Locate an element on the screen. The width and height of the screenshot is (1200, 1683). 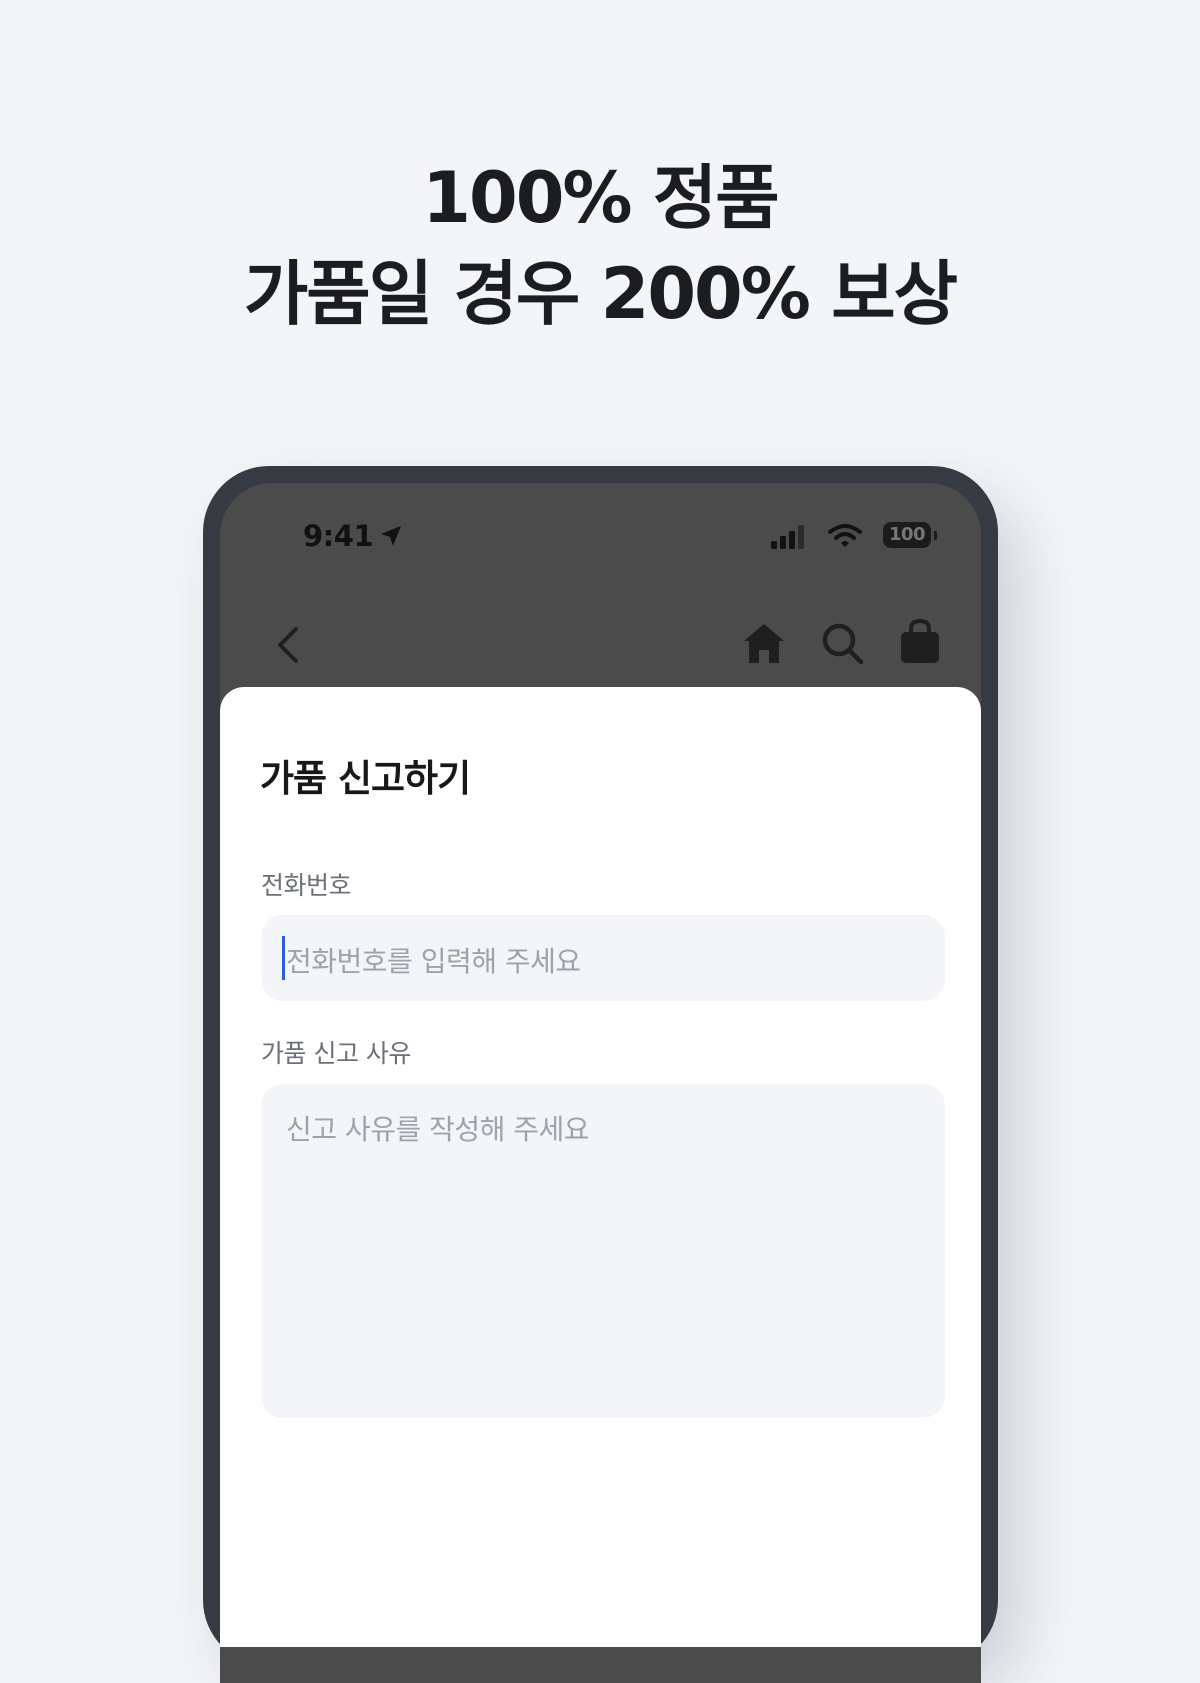
phone-field-label: 전화번호 is located at coordinates (306, 885).